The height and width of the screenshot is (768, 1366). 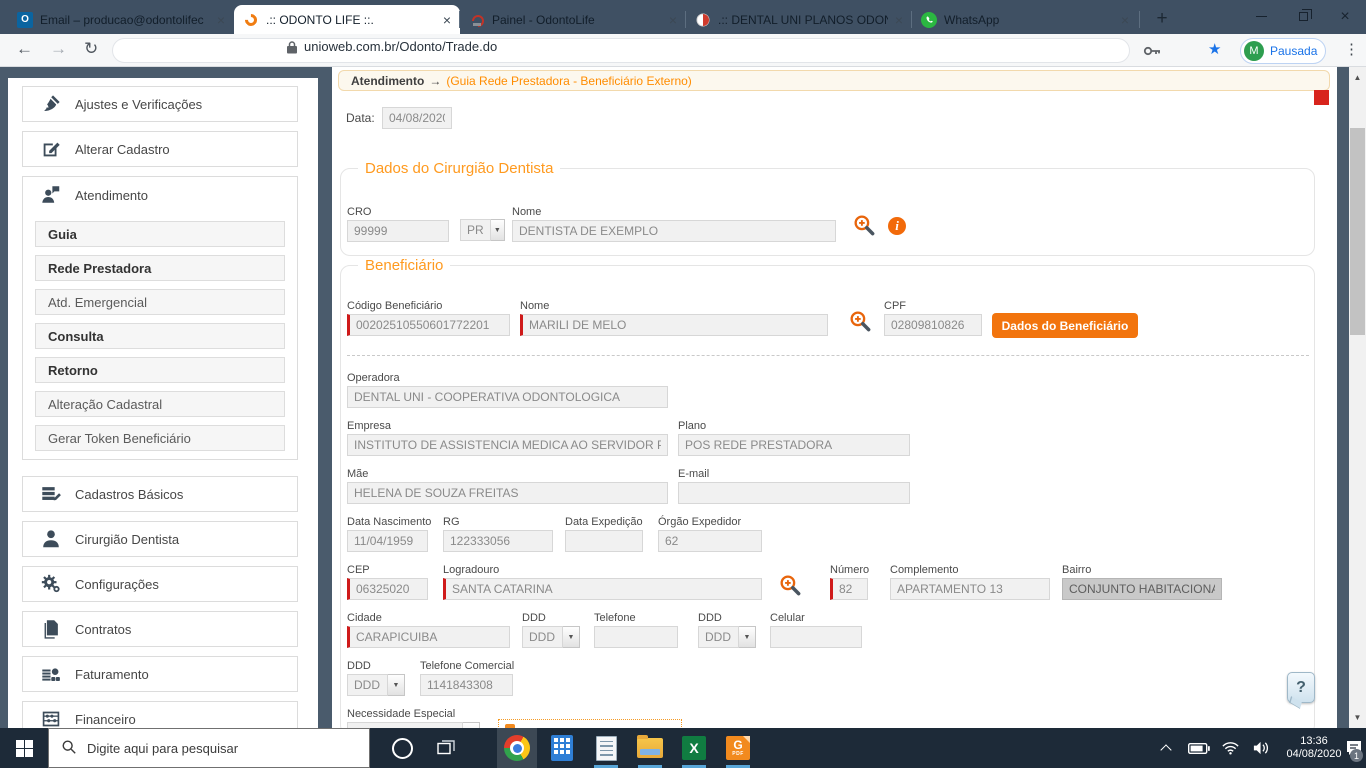 What do you see at coordinates (1351, 49) in the screenshot?
I see `chrome-menu-icon: ⋮` at bounding box center [1351, 49].